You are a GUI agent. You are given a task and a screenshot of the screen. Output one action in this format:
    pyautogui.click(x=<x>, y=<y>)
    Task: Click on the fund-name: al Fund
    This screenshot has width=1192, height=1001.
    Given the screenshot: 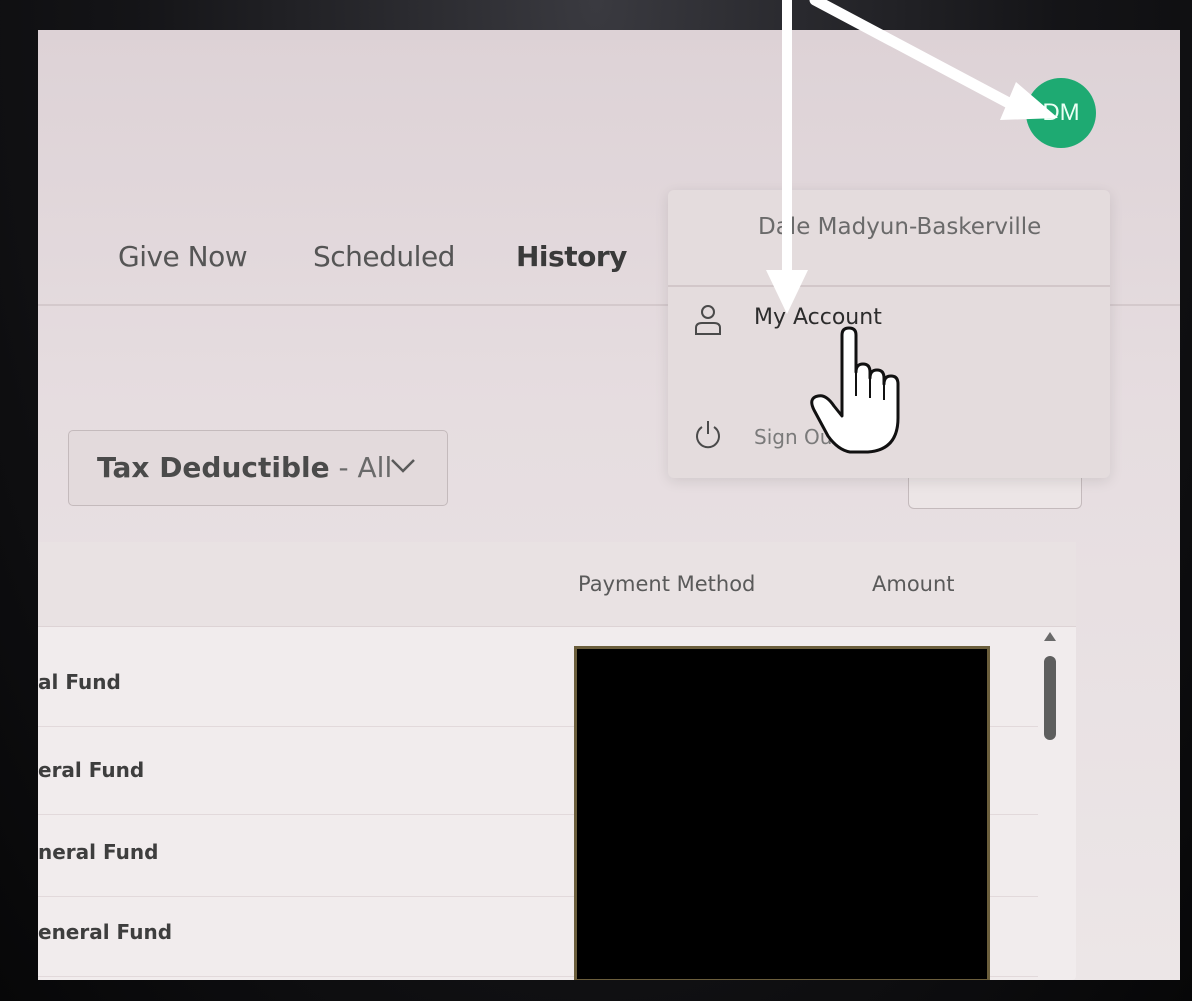 What is the action you would take?
    pyautogui.click(x=79, y=682)
    